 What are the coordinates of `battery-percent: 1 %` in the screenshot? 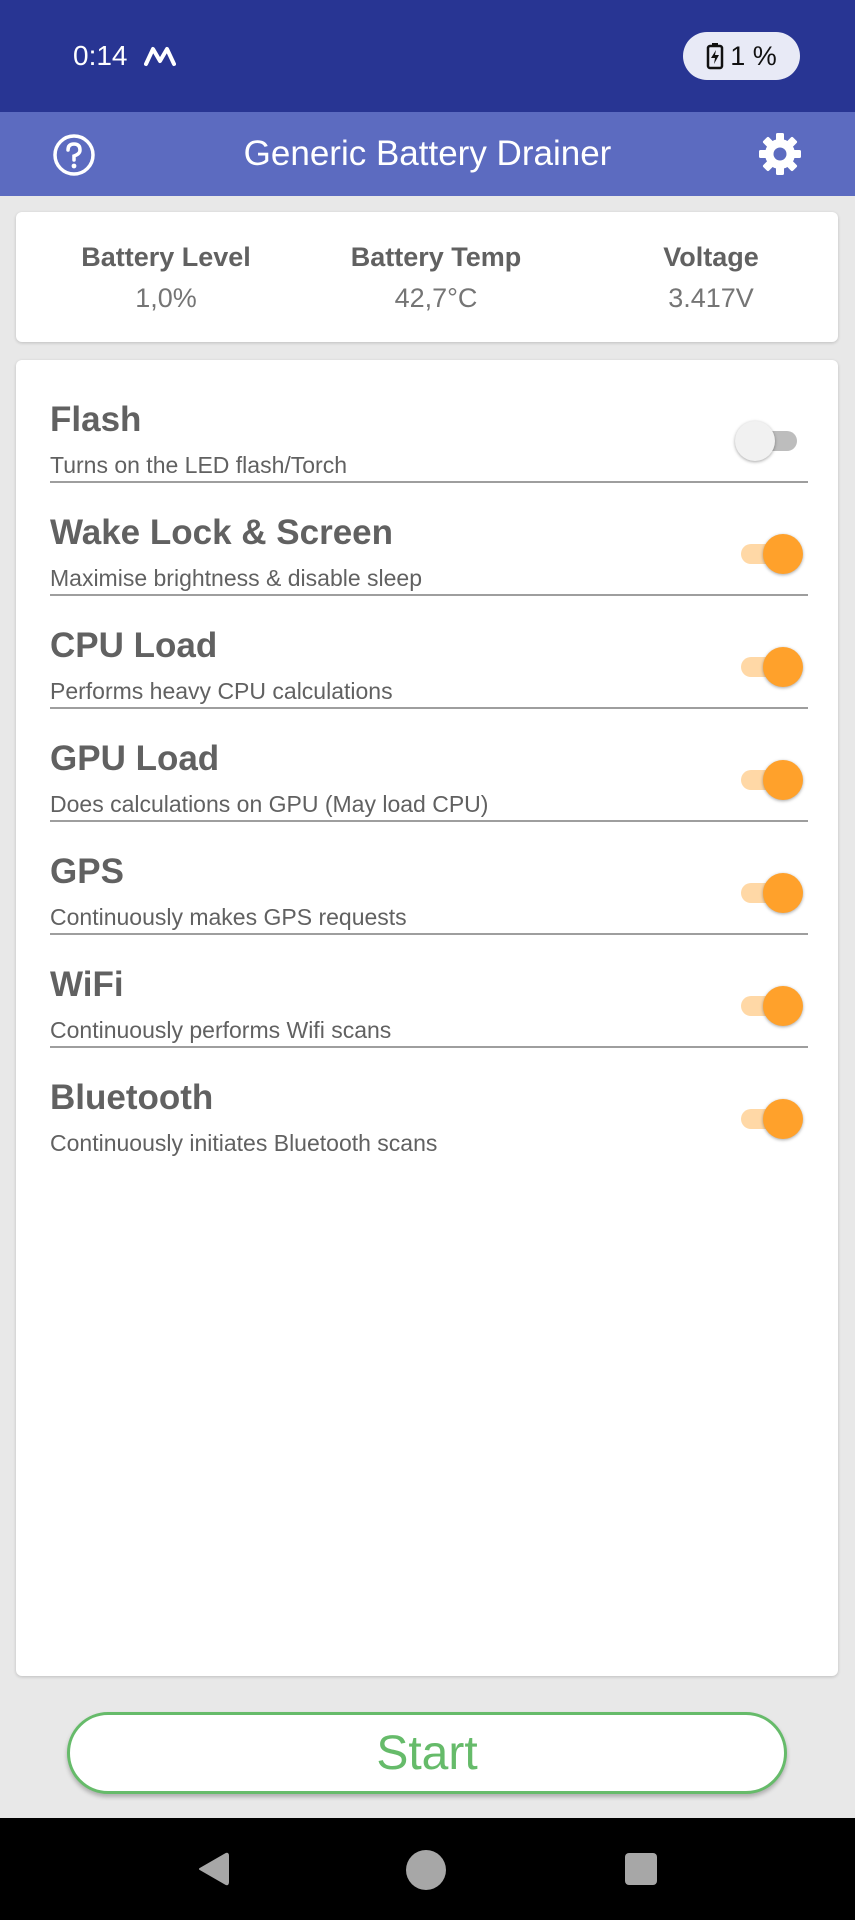 It's located at (753, 55).